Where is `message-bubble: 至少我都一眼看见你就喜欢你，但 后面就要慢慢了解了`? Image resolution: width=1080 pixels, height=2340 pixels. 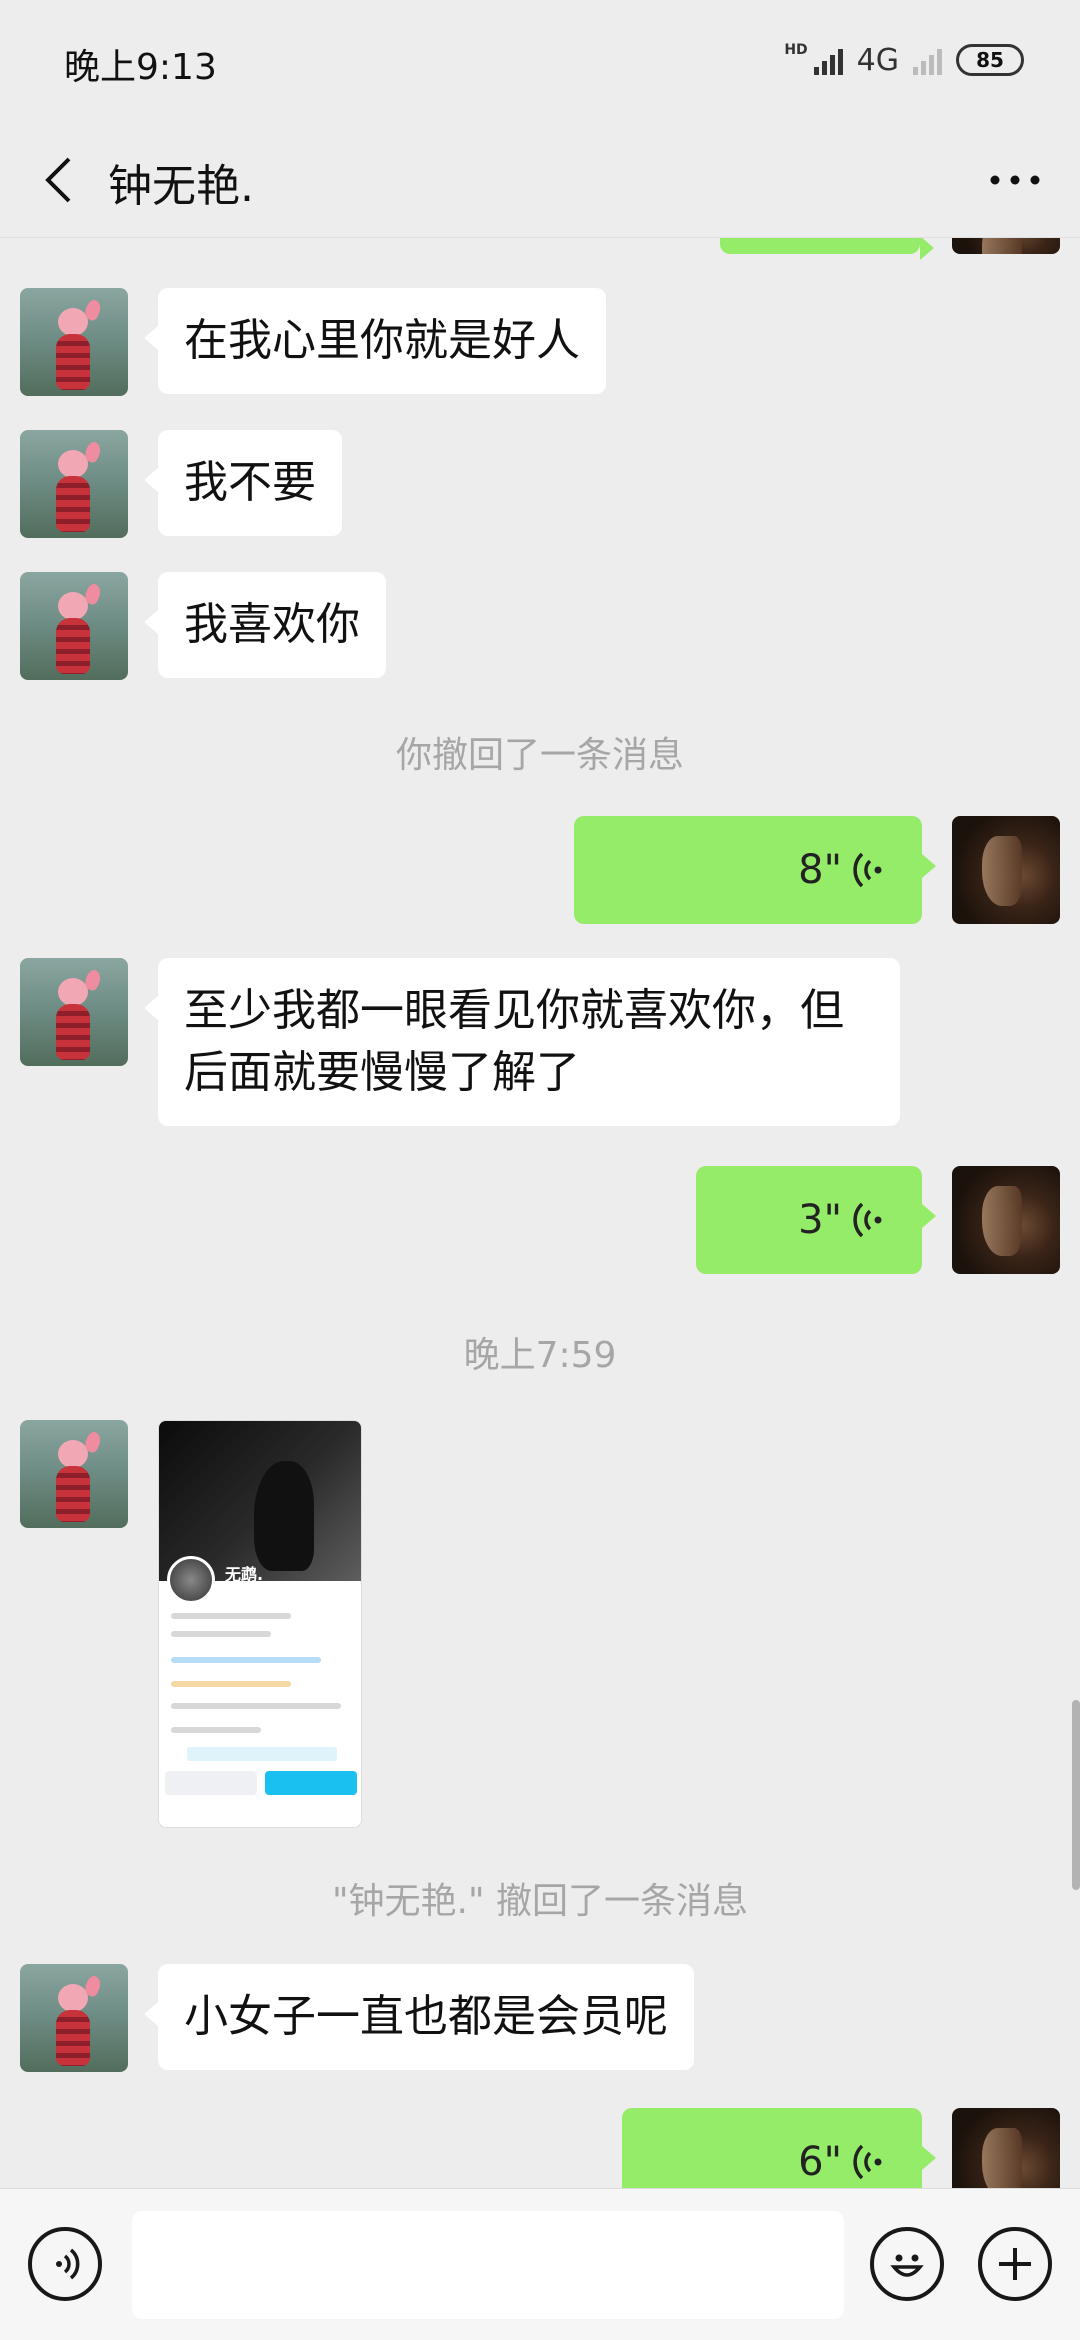 message-bubble: 至少我都一眼看见你就喜欢你，但 后面就要慢慢了解了 is located at coordinates (522, 1042).